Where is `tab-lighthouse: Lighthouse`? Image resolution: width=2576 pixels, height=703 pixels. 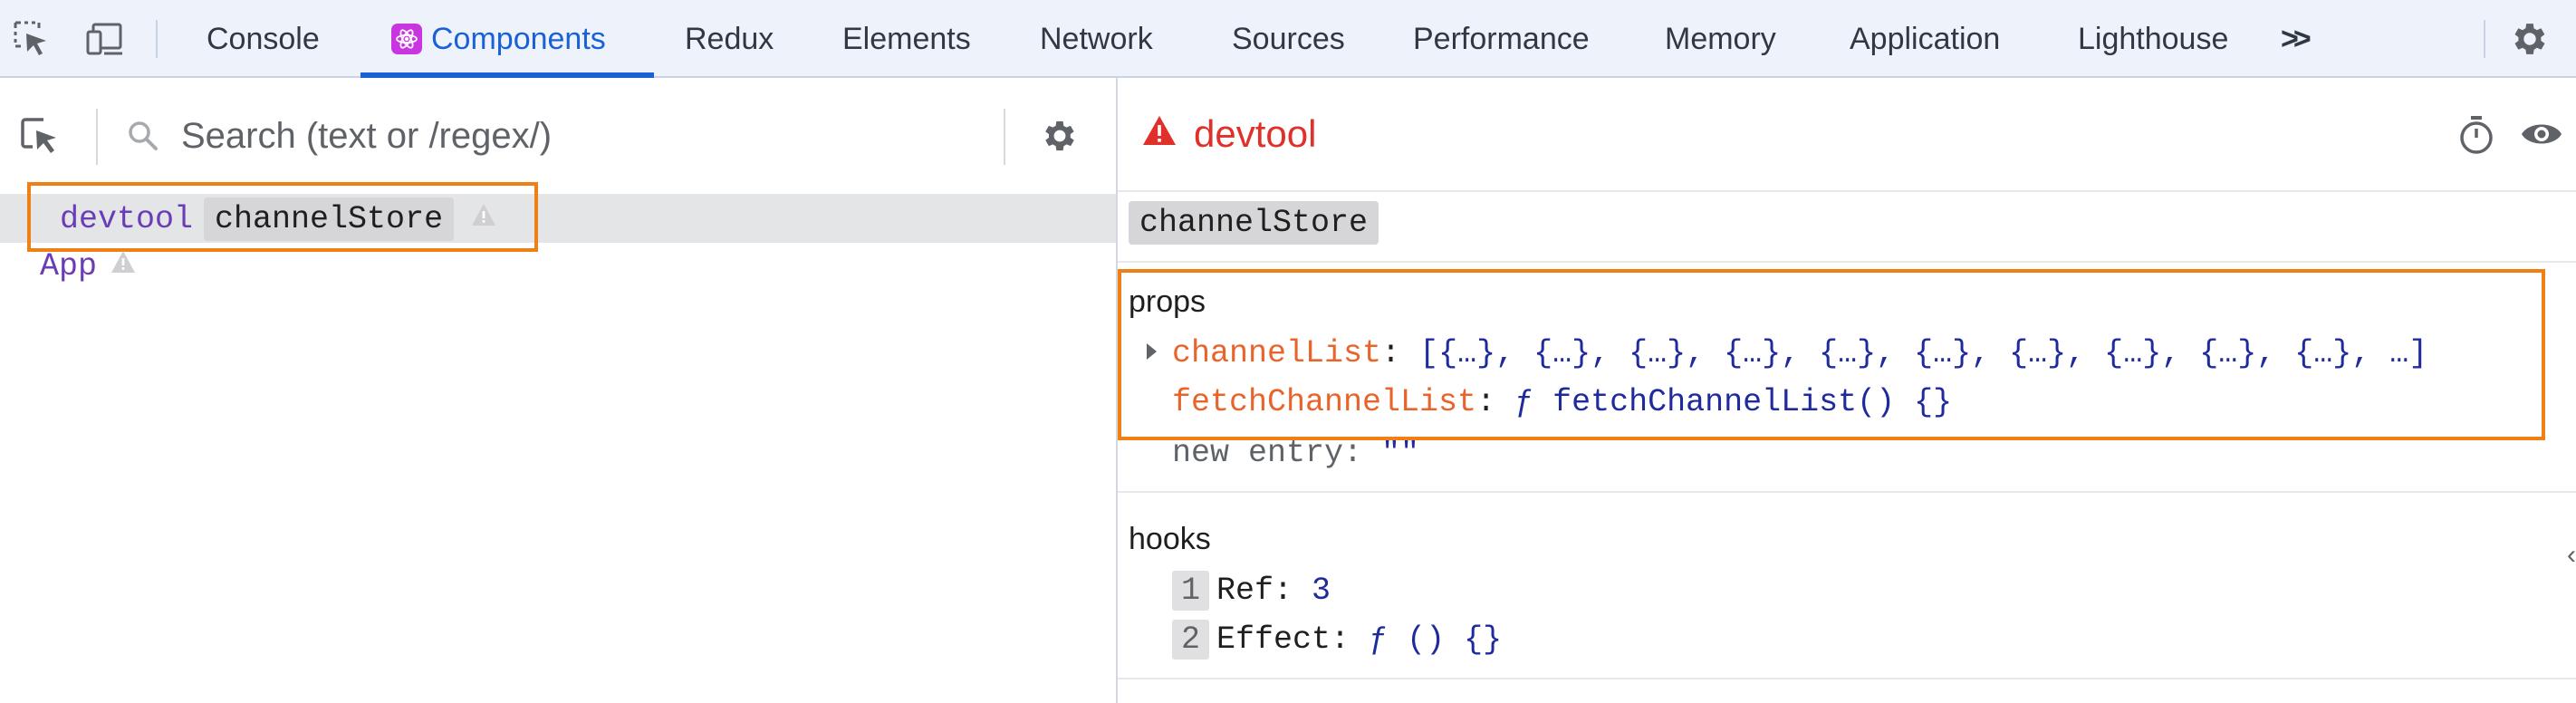 tab-lighthouse: Lighthouse is located at coordinates (2153, 39).